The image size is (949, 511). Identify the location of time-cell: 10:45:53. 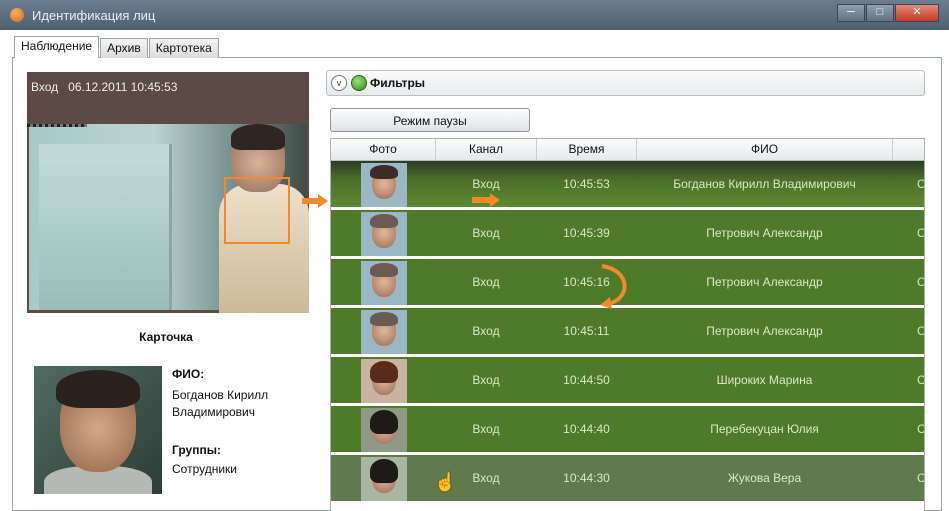
(586, 184).